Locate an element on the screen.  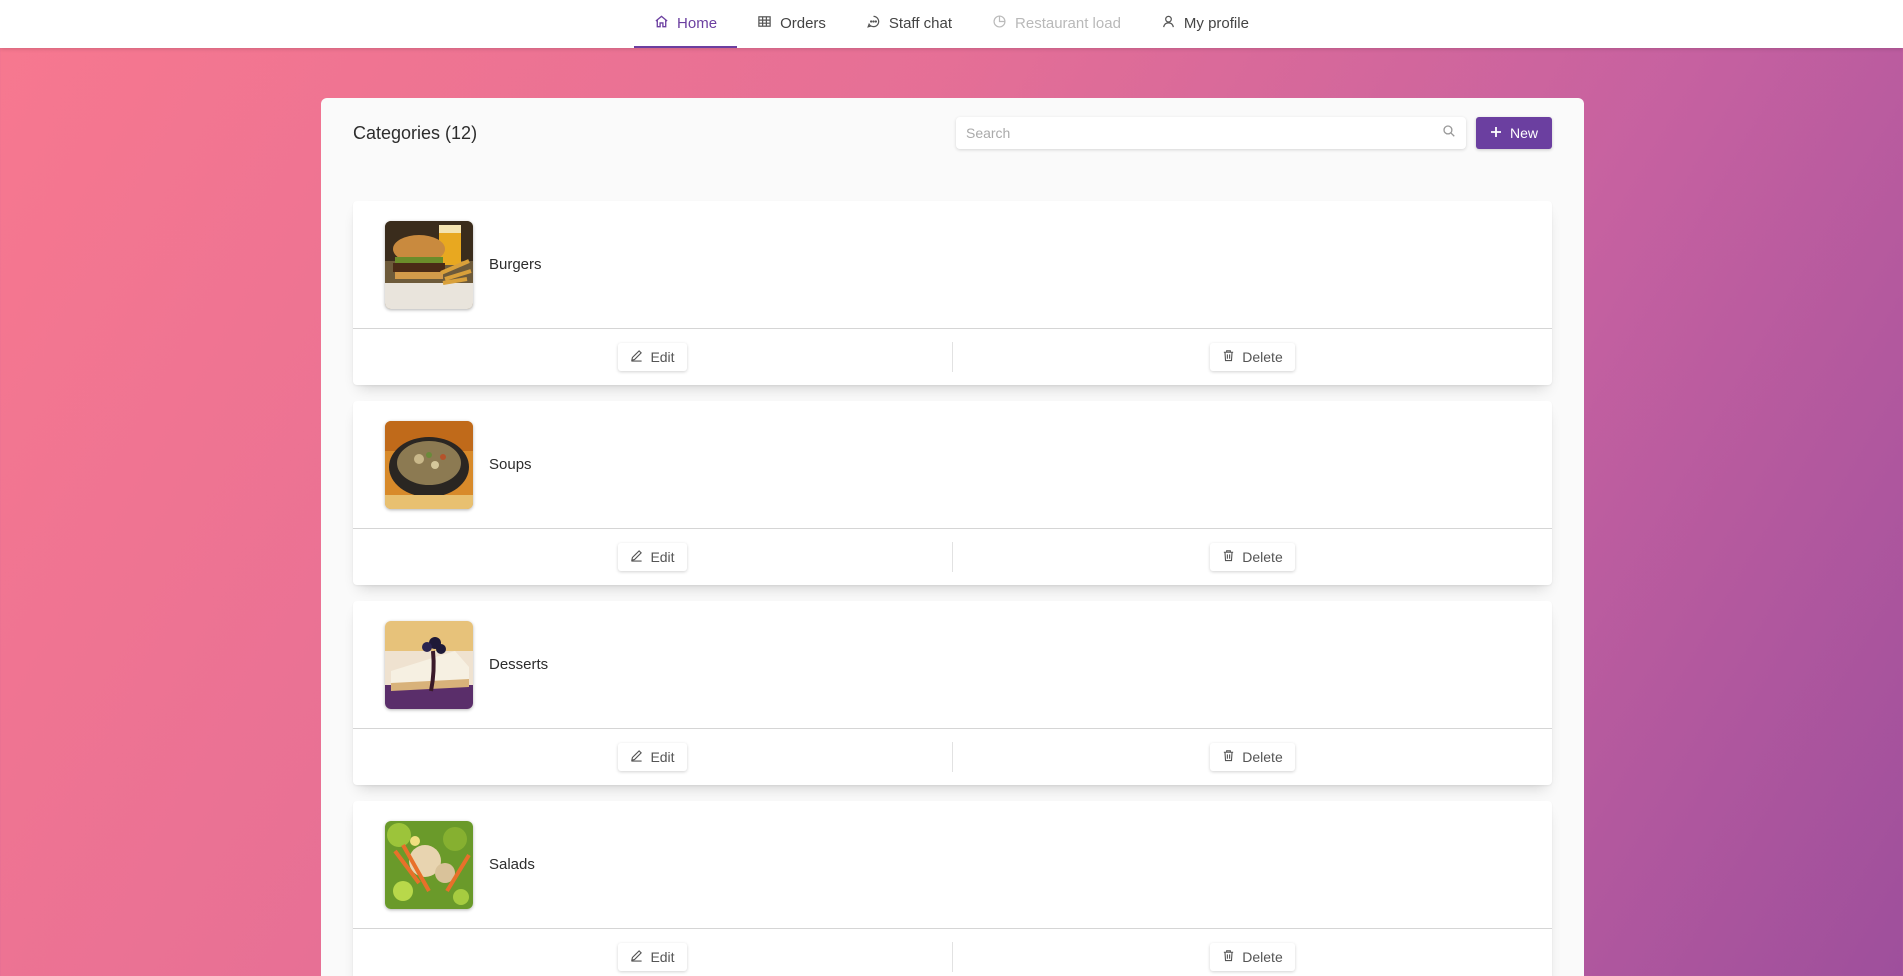
category-name: Salads is located at coordinates (512, 864).